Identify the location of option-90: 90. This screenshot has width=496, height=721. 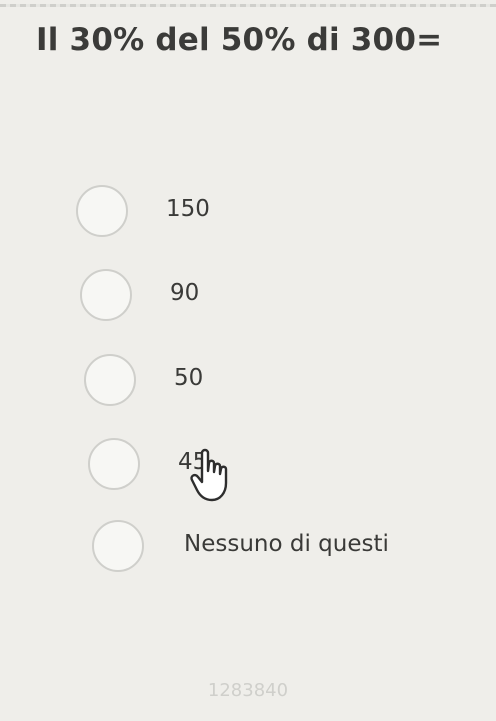
(190, 297).